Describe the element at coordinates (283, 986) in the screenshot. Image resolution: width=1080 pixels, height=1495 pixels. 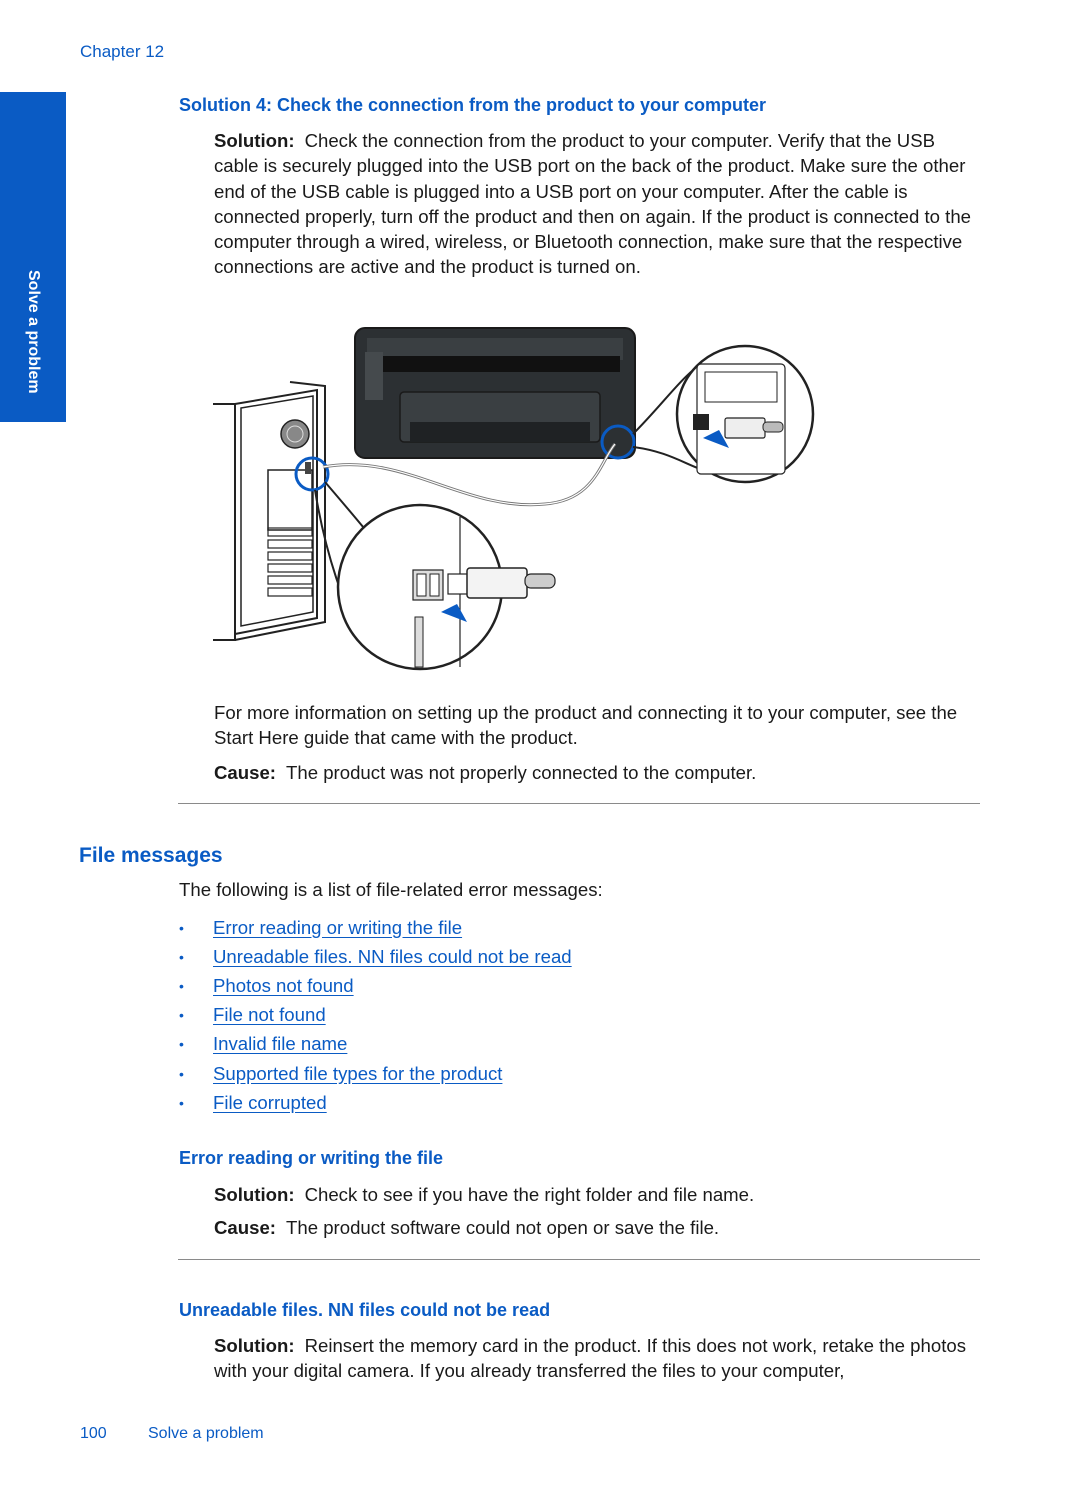
I see `link-photos-not-found: Photos not found` at that location.